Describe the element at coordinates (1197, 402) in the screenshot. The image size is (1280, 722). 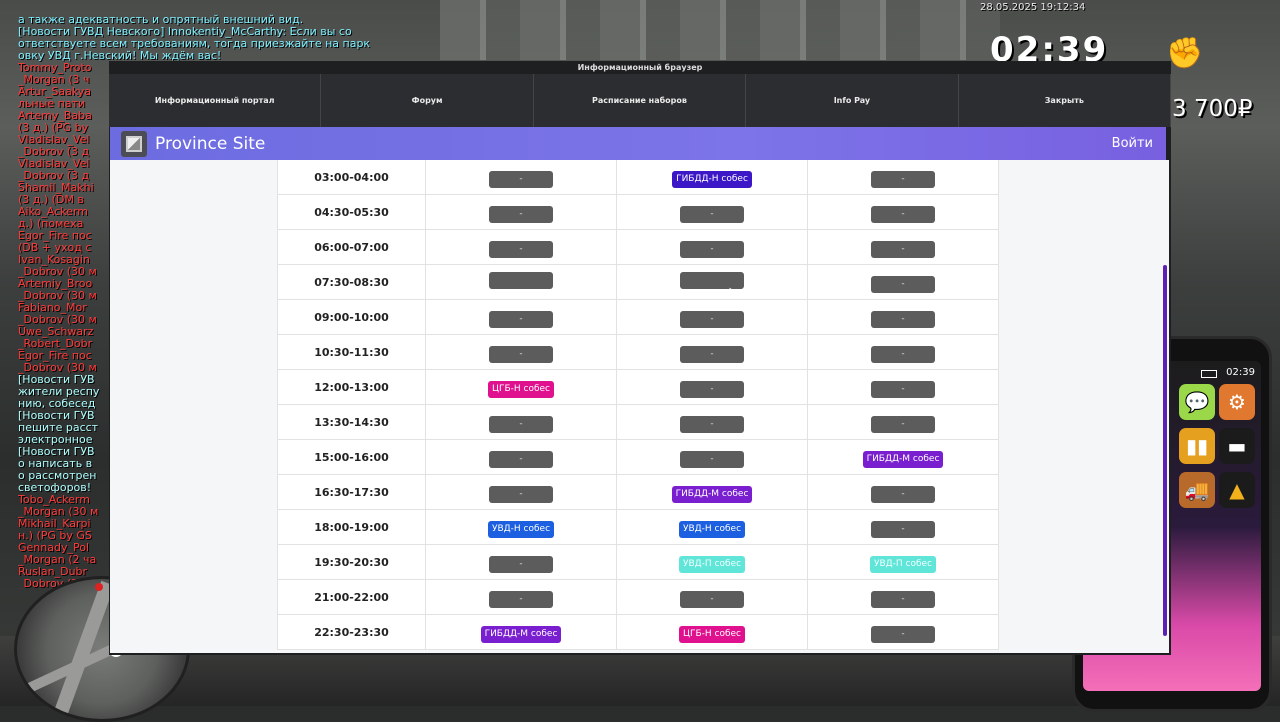
I see `messages-app-icon: 💬` at that location.